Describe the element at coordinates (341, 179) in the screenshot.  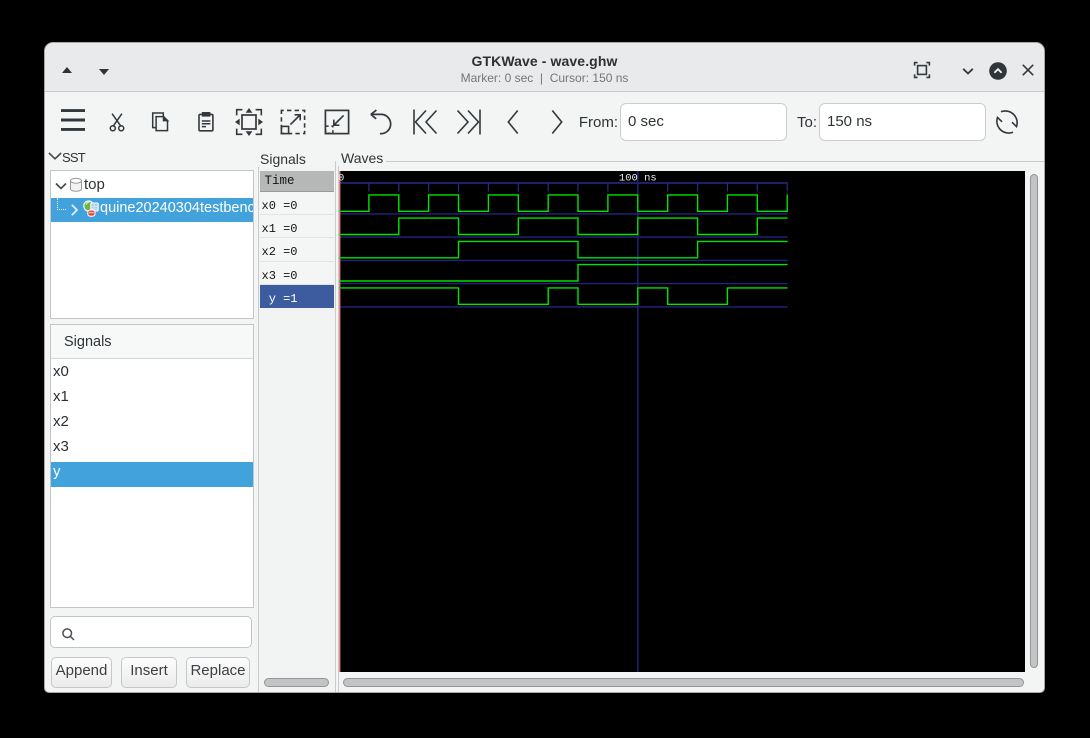
I see `svg-text: 0` at that location.